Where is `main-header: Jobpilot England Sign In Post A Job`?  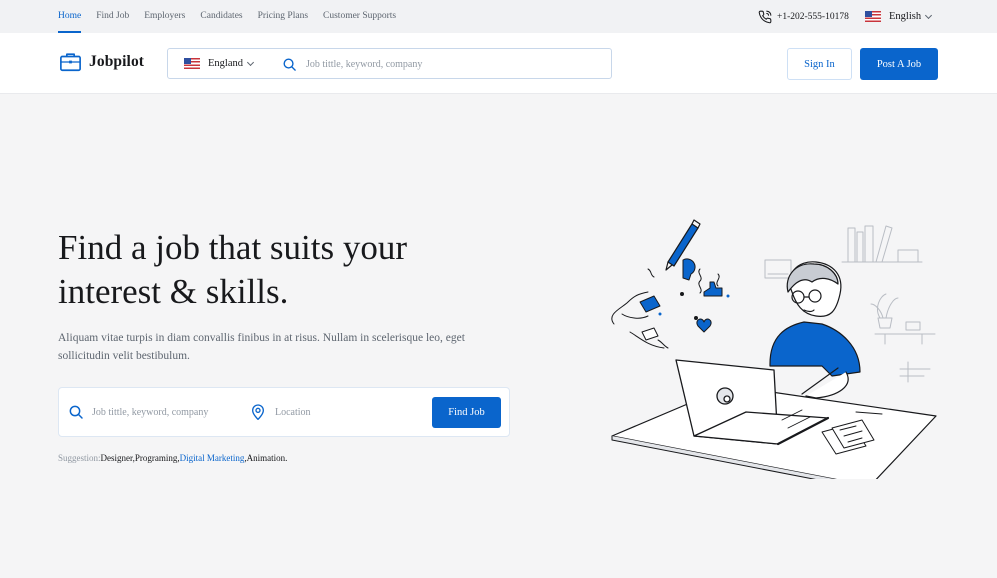 main-header: Jobpilot England Sign In Post A Job is located at coordinates (498, 63).